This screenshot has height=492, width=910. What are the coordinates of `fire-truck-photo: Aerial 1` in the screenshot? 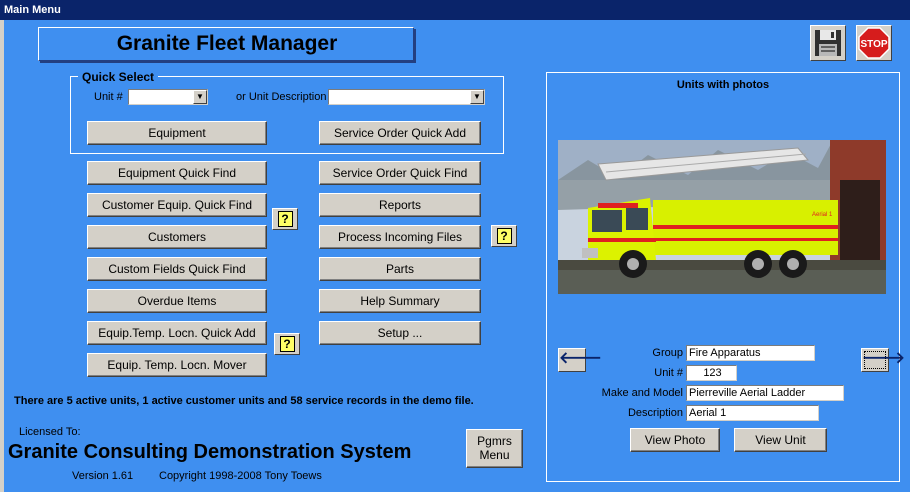 It's located at (722, 217).